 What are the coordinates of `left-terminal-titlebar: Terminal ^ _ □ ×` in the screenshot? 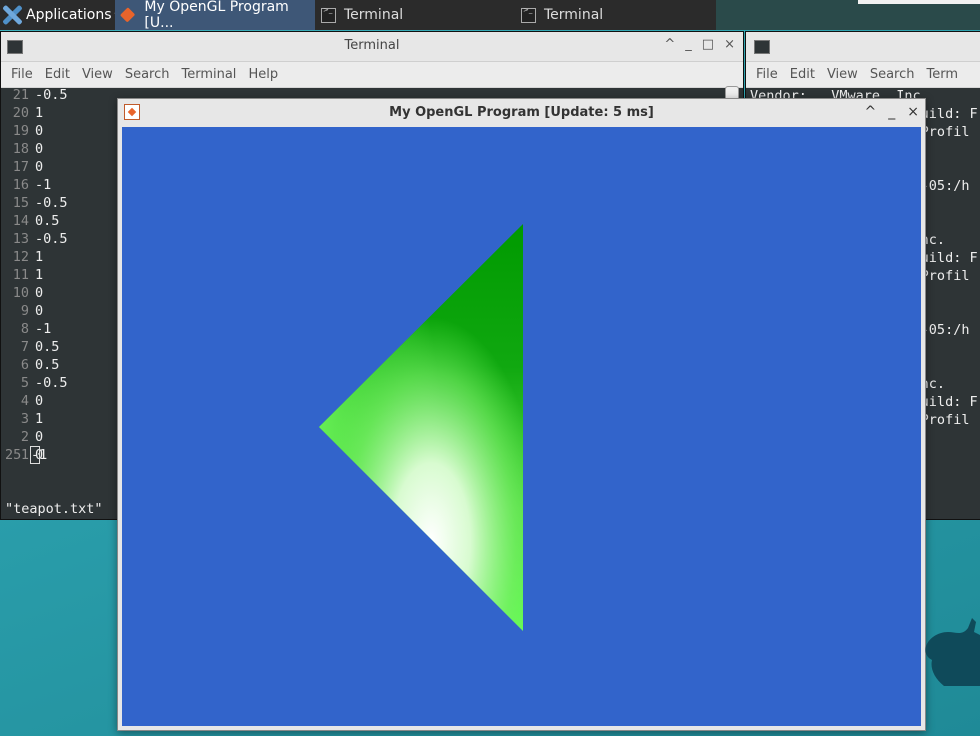 It's located at (372, 47).